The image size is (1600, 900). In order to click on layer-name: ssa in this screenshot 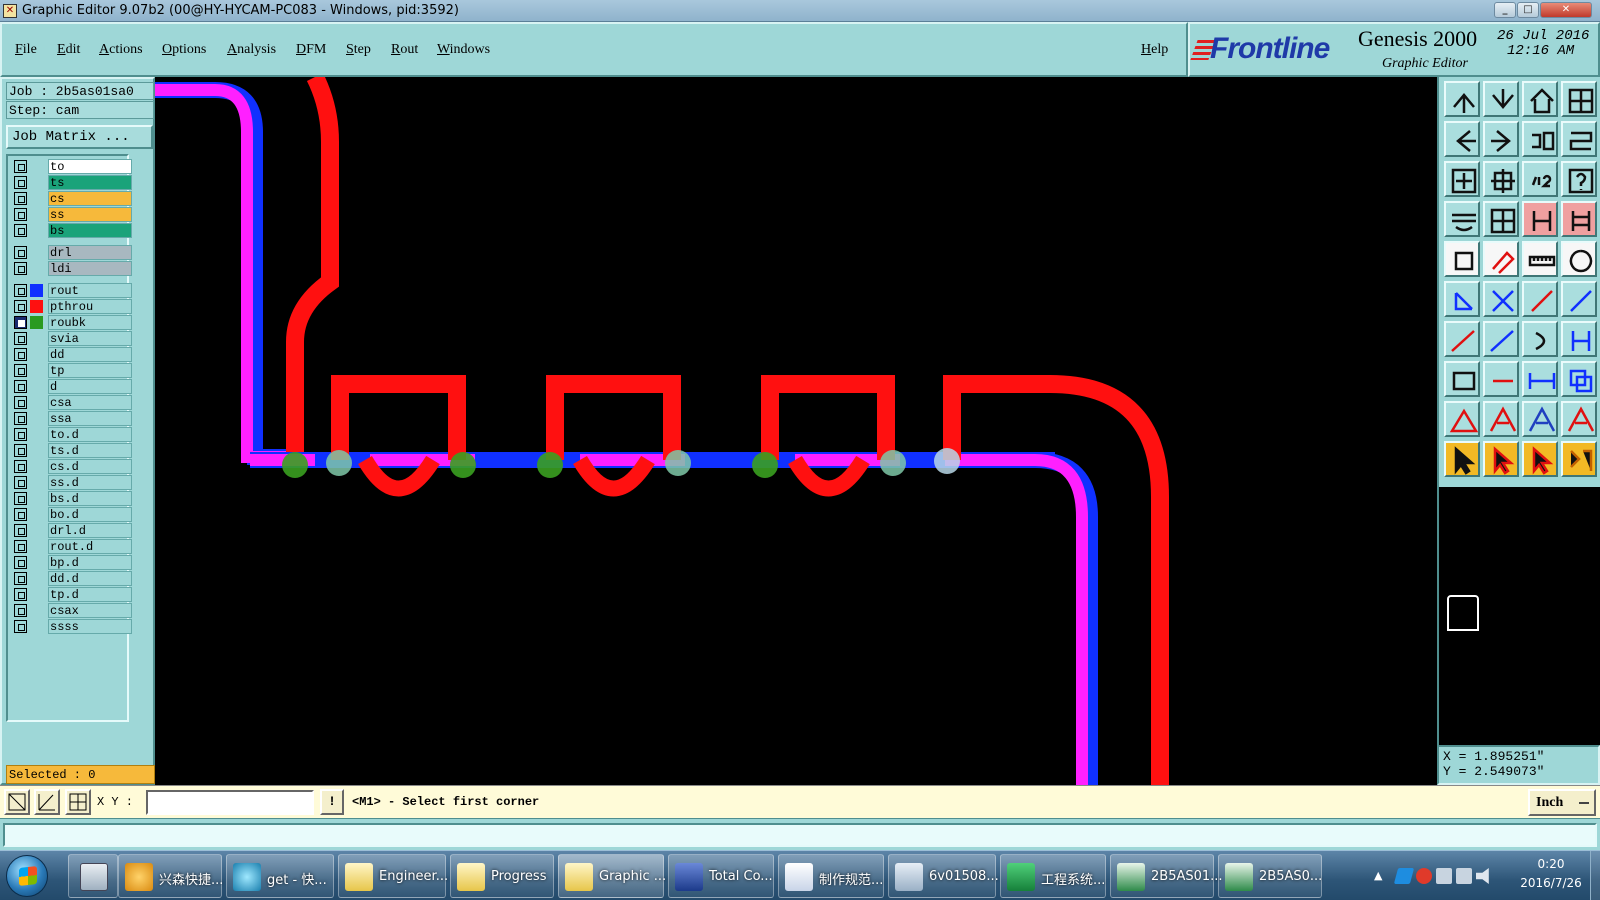, I will do `click(90, 418)`.